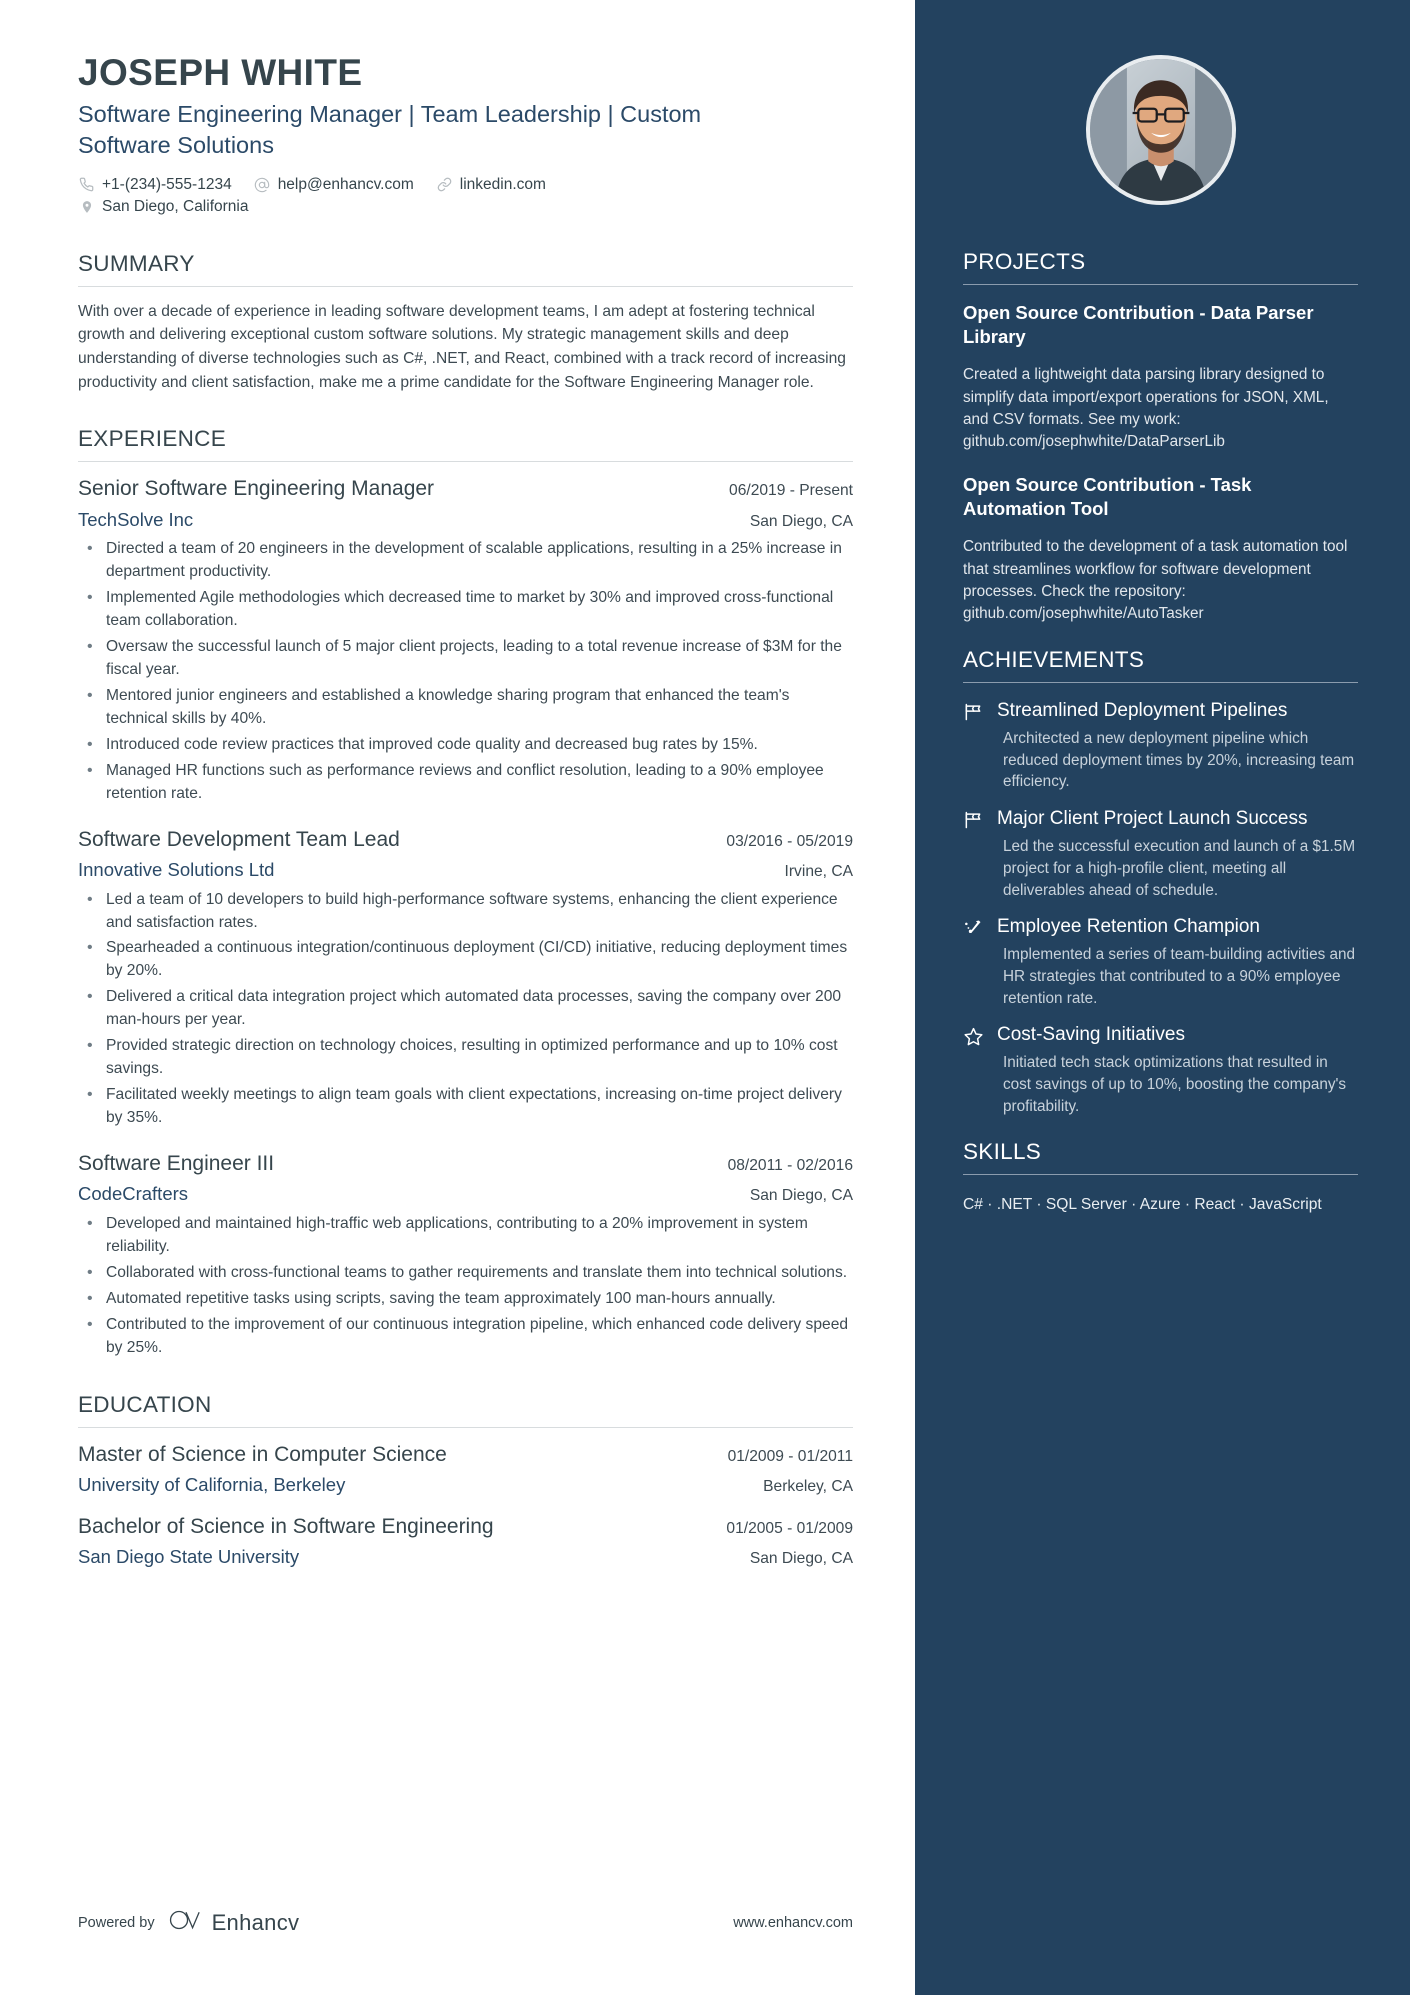 This screenshot has height=1995, width=1410. Describe the element at coordinates (155, 185) in the screenshot. I see `contact-phone: +1-(234)-555-1234` at that location.